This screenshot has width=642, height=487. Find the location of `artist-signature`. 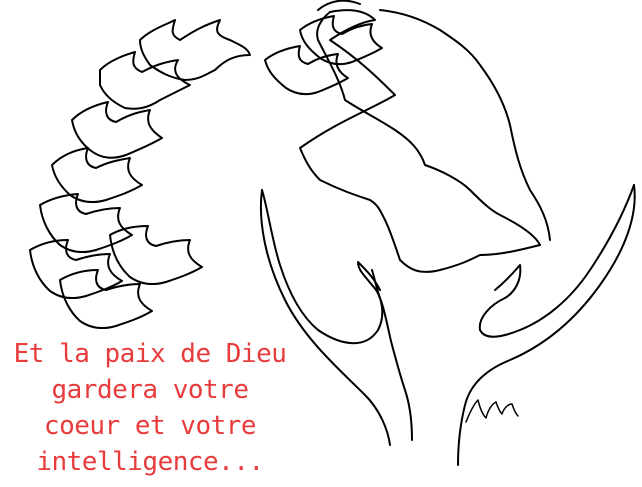

artist-signature is located at coordinates (492, 411).